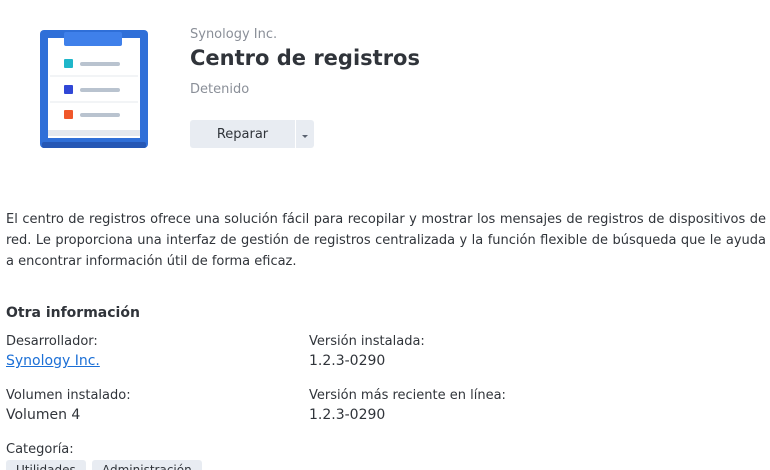  What do you see at coordinates (147, 465) in the screenshot?
I see `category-tag: Administración` at bounding box center [147, 465].